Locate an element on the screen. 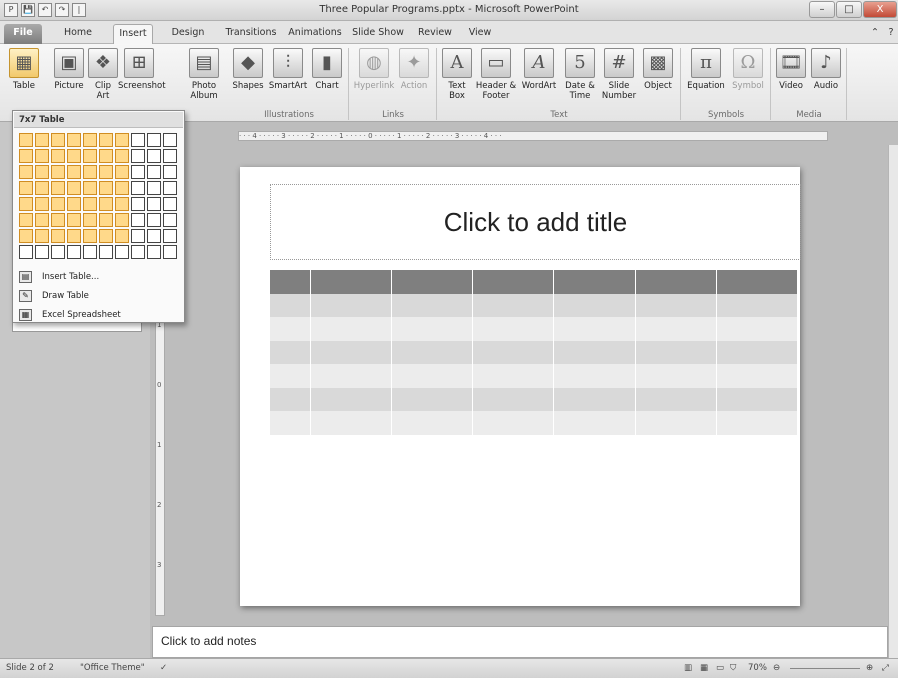 This screenshot has height=678, width=898. theme-indicator: "Office Theme" is located at coordinates (112, 668).